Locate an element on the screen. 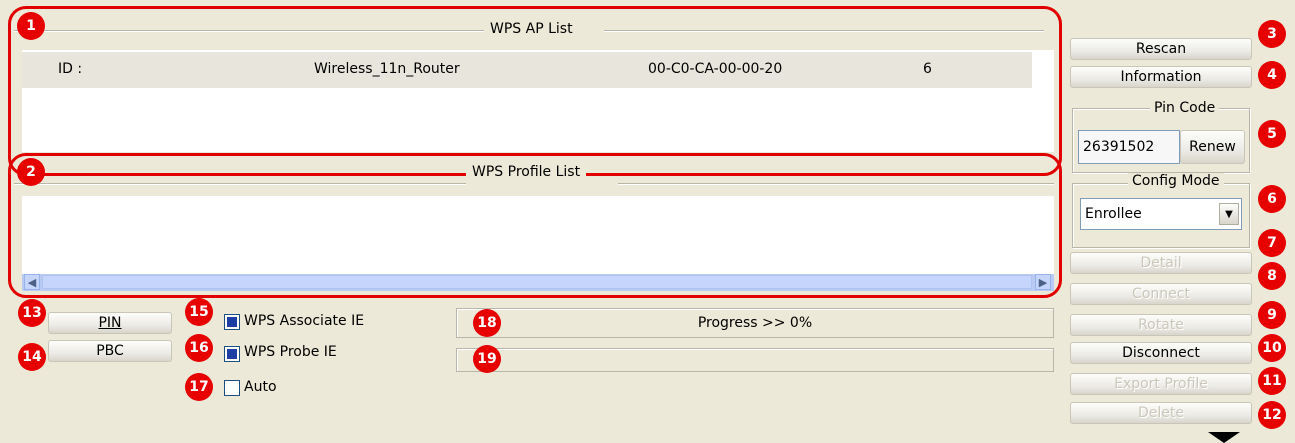 This screenshot has height=443, width=1295. config-mode-value: Enrollee is located at coordinates (1113, 214).